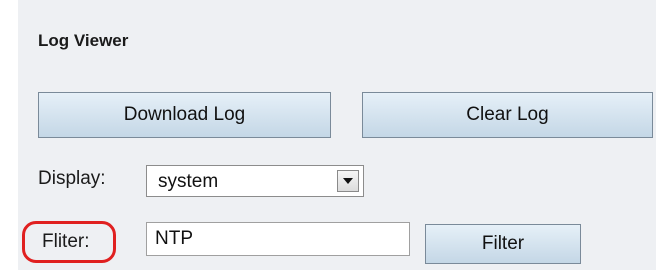 Image resolution: width=656 pixels, height=270 pixels. Describe the element at coordinates (255, 181) in the screenshot. I see `display-select: system` at that location.